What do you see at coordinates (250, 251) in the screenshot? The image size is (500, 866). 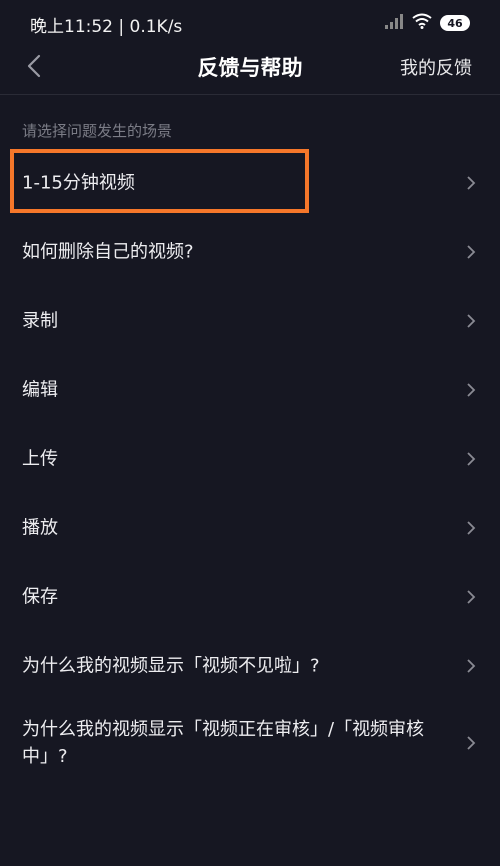 I see `list-item-delete-video: 如何删除自己的视频?` at bounding box center [250, 251].